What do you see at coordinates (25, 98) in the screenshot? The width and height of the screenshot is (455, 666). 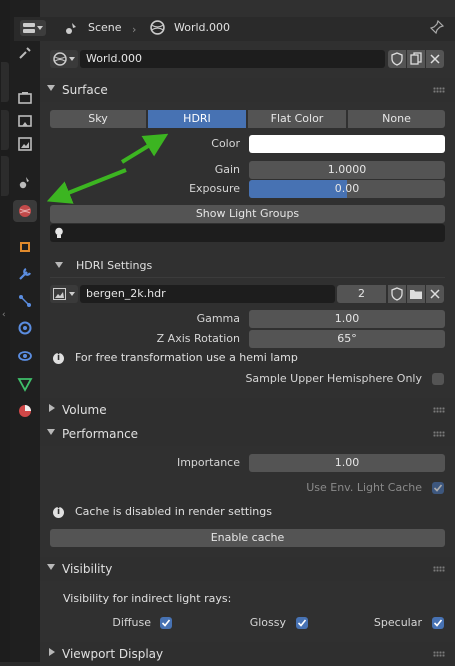 I see `render-tab-icon` at bounding box center [25, 98].